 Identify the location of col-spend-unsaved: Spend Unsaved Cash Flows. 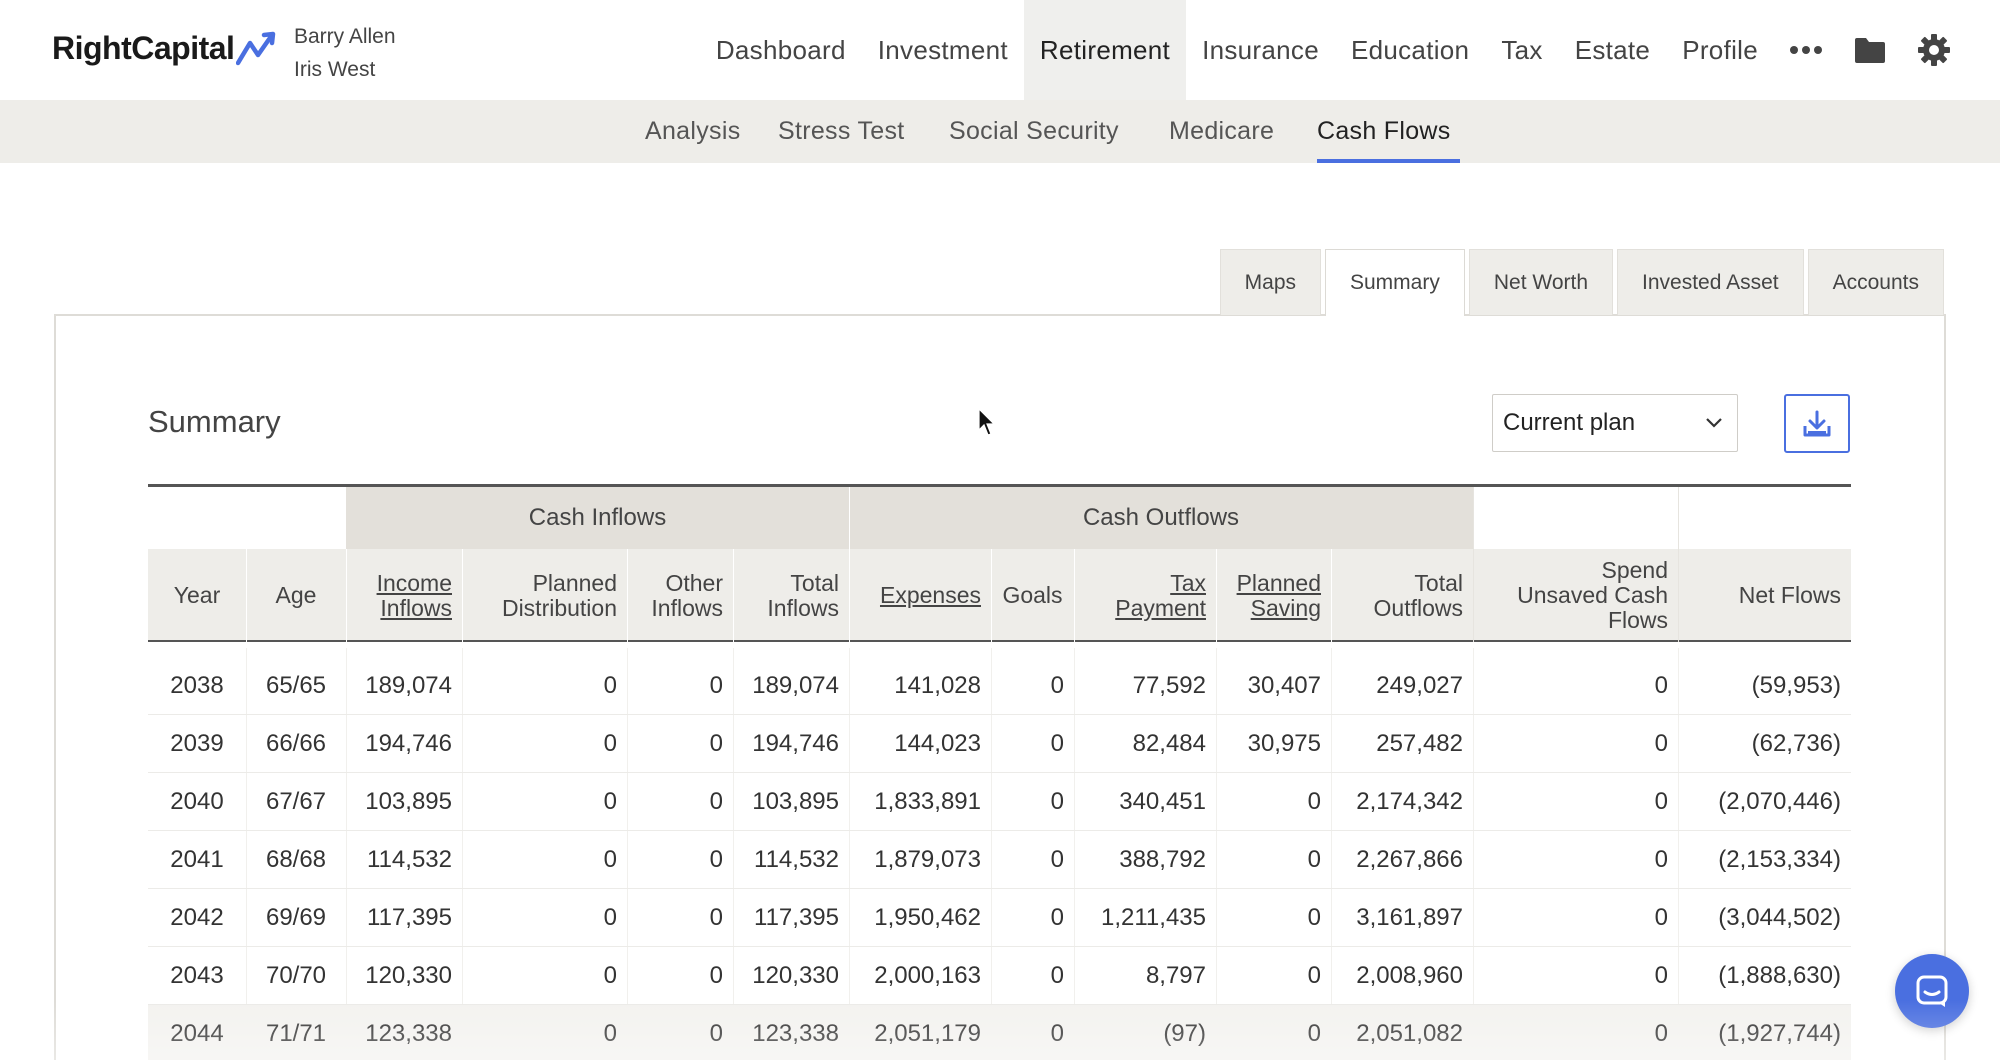
(1592, 595).